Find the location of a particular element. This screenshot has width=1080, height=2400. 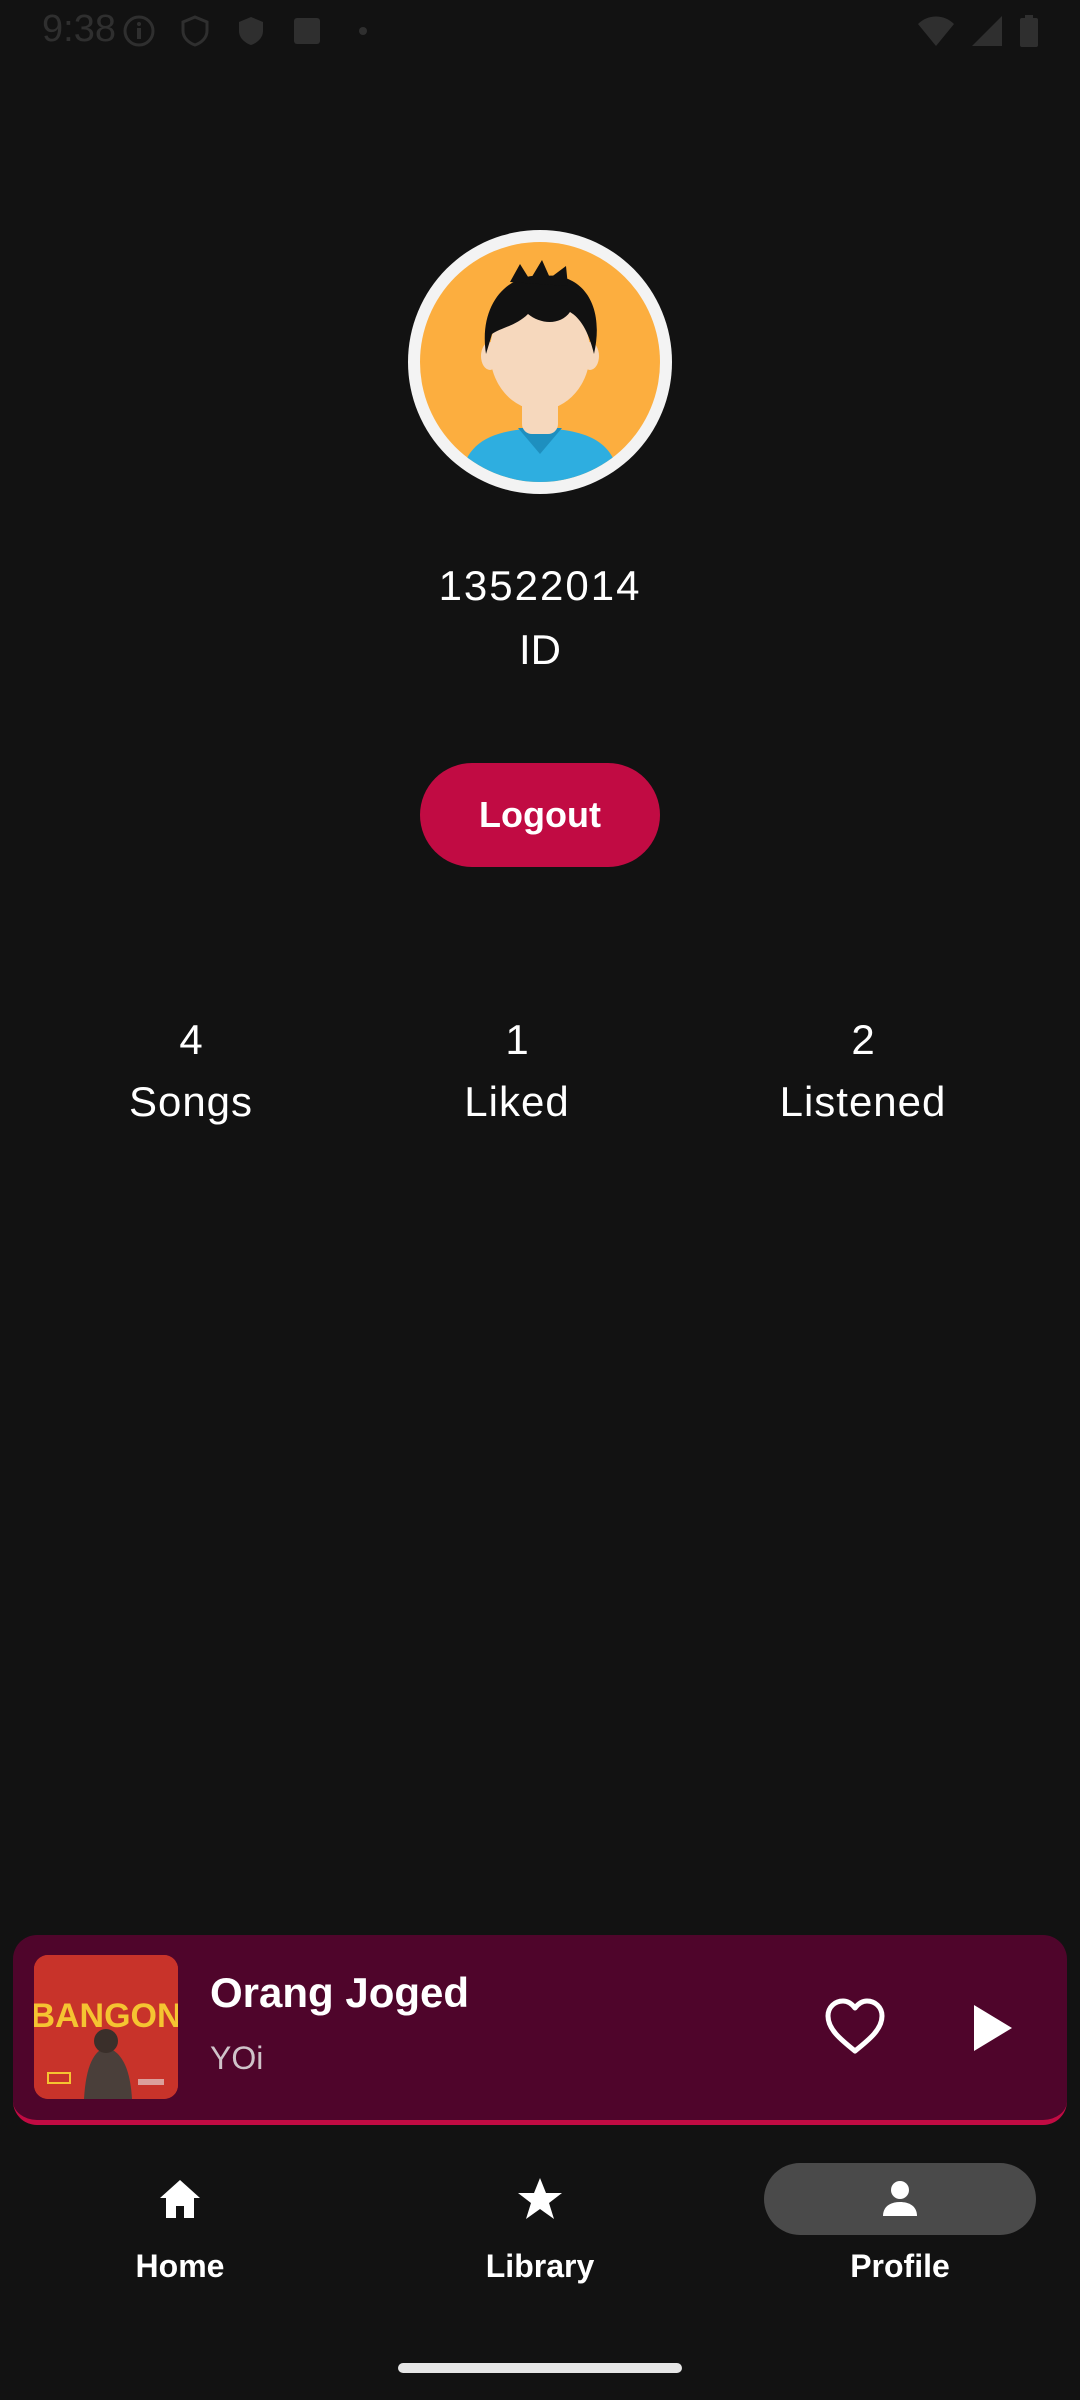

album-art-image: BANGON is located at coordinates (106, 2027).